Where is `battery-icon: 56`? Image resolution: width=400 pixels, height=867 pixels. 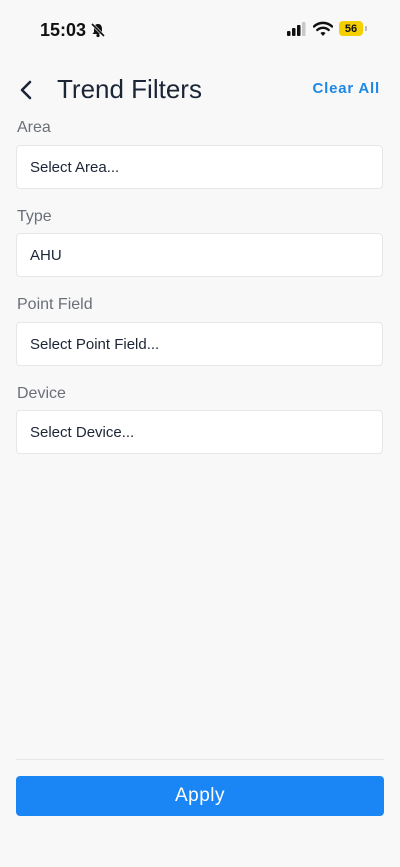
battery-icon: 56 is located at coordinates (351, 28).